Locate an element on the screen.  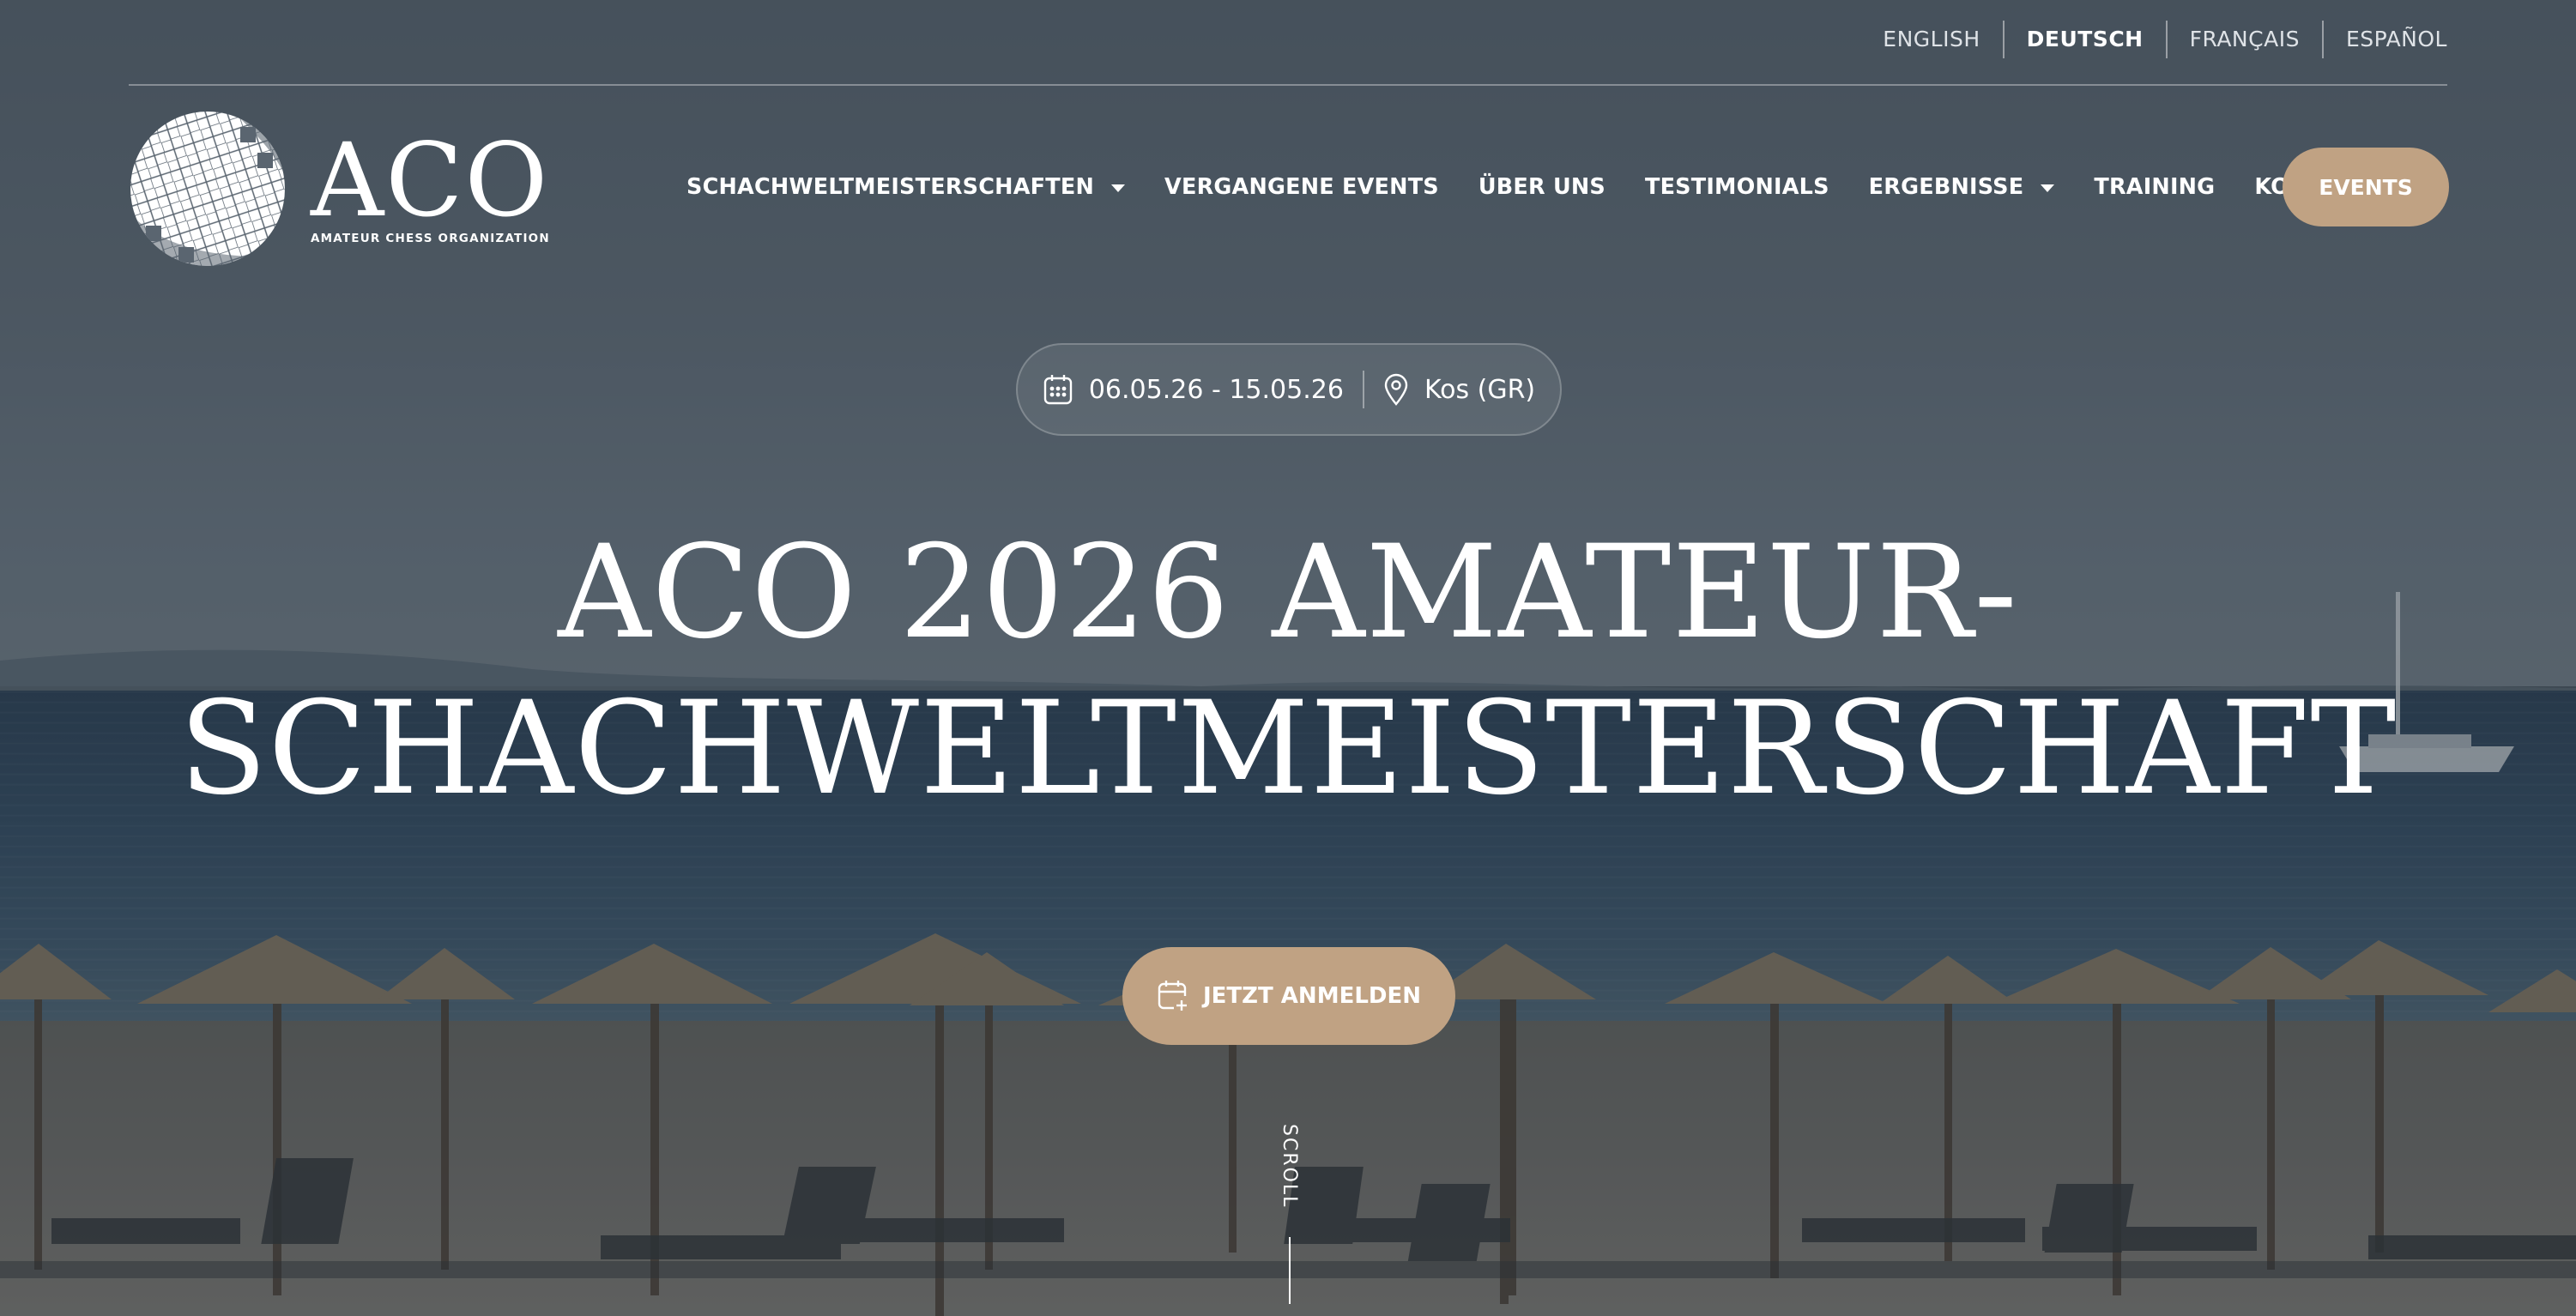
nav-item-label: SCHACHWELTMEISTERSCHAFTEN is located at coordinates (890, 187).